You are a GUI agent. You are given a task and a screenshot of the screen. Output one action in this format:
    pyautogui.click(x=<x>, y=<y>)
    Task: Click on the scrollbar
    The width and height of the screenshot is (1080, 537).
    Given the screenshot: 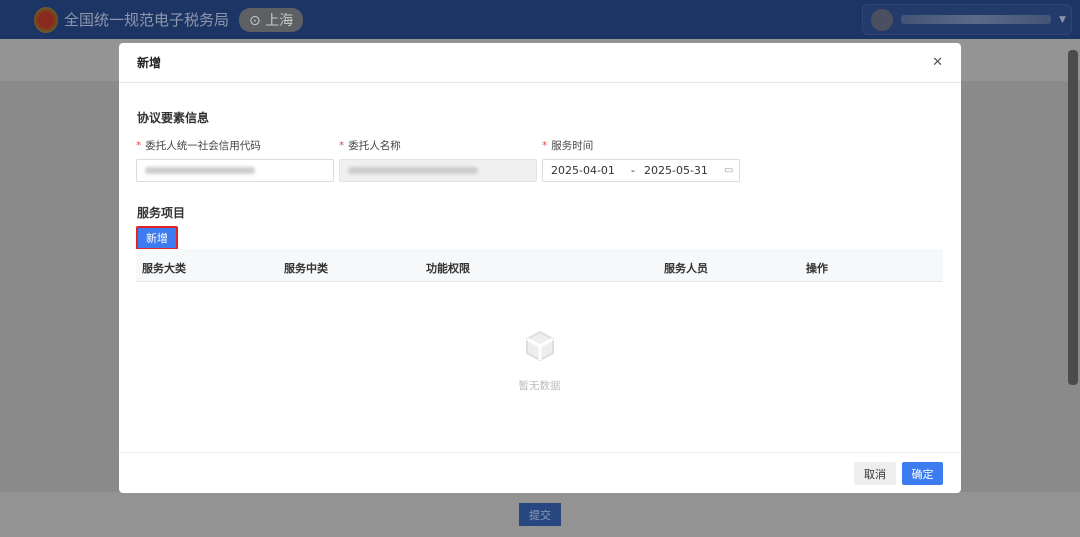 What is the action you would take?
    pyautogui.click(x=1073, y=217)
    